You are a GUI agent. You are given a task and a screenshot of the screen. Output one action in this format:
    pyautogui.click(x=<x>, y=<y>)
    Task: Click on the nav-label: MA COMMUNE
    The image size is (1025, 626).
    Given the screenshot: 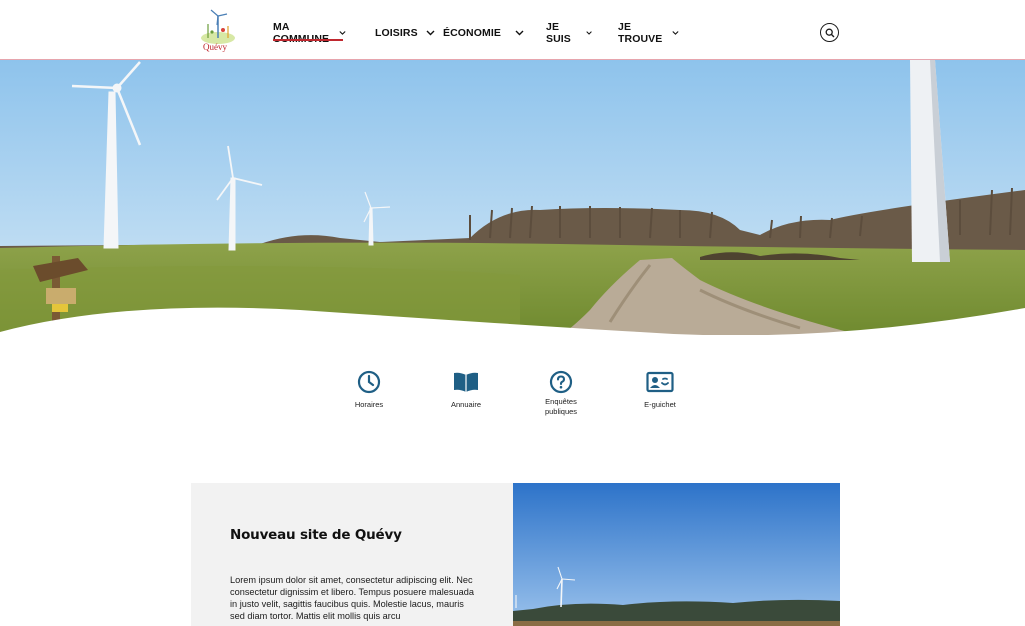 What is the action you would take?
    pyautogui.click(x=301, y=33)
    